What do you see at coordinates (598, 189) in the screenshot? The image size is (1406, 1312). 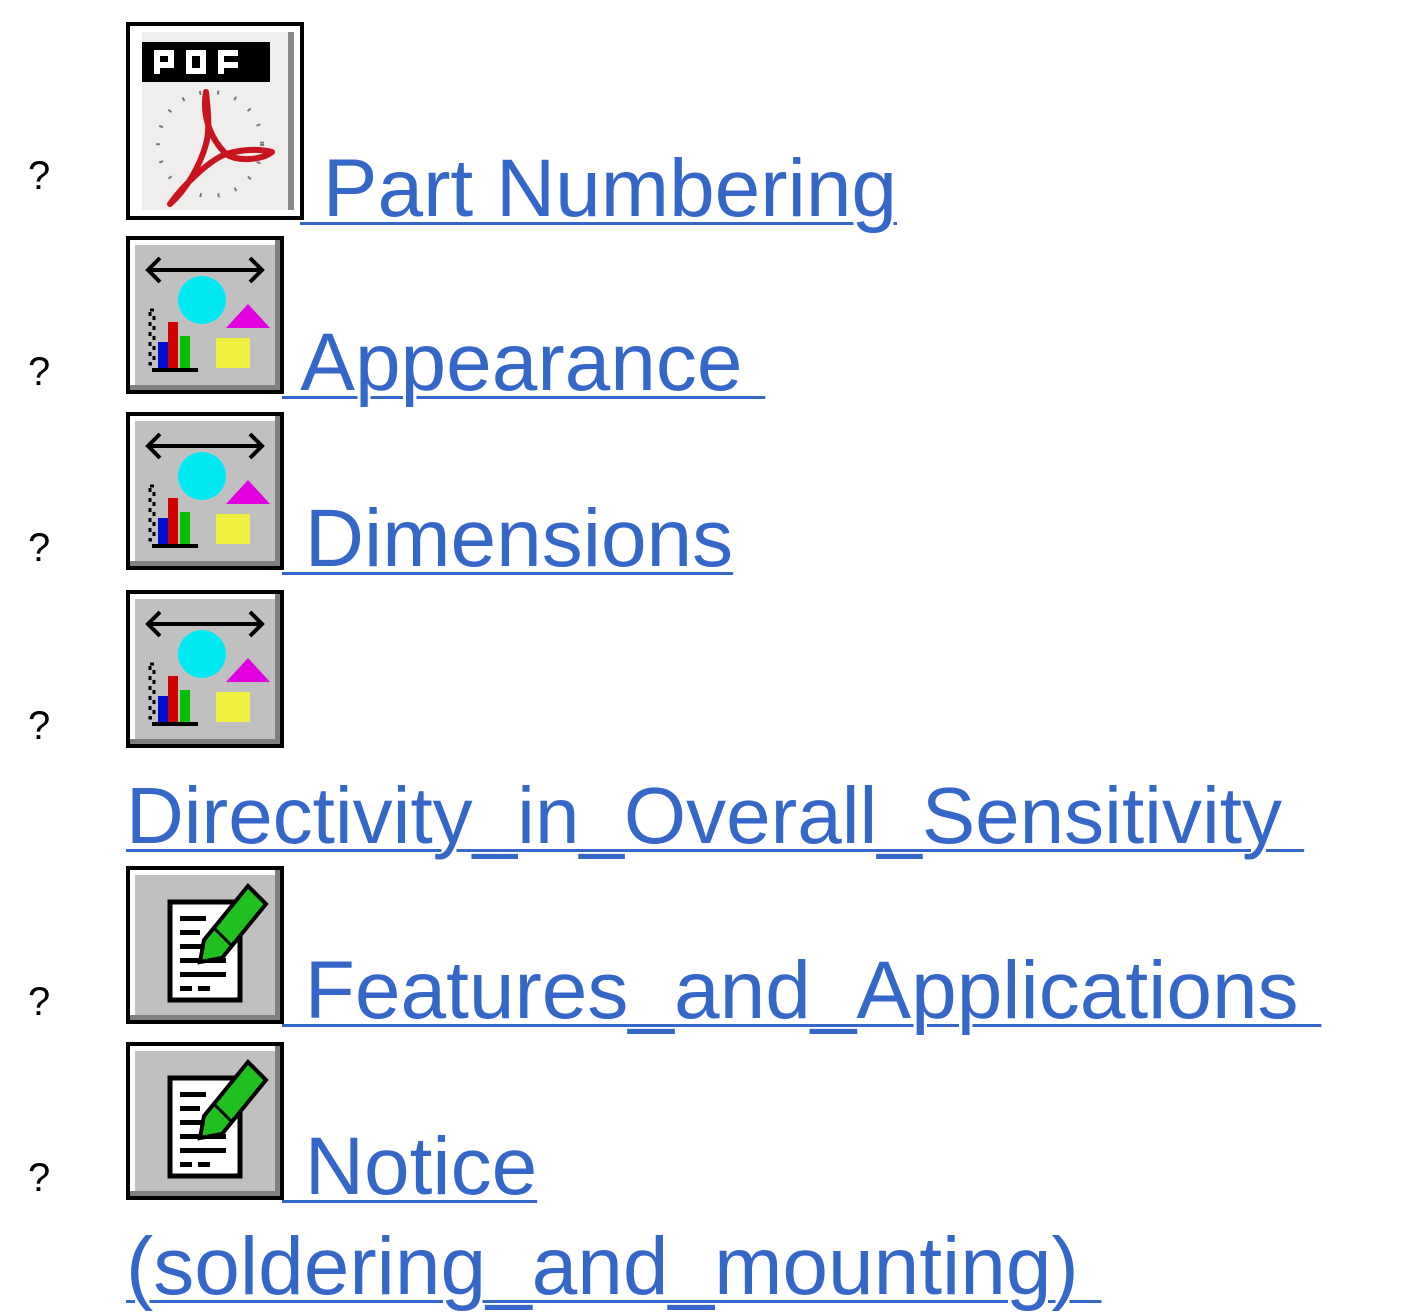 I see `link-part-numbering: Part Numbering` at bounding box center [598, 189].